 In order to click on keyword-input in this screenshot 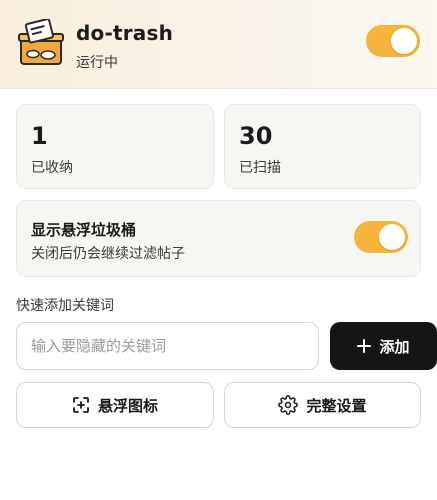, I will do `click(167, 346)`.